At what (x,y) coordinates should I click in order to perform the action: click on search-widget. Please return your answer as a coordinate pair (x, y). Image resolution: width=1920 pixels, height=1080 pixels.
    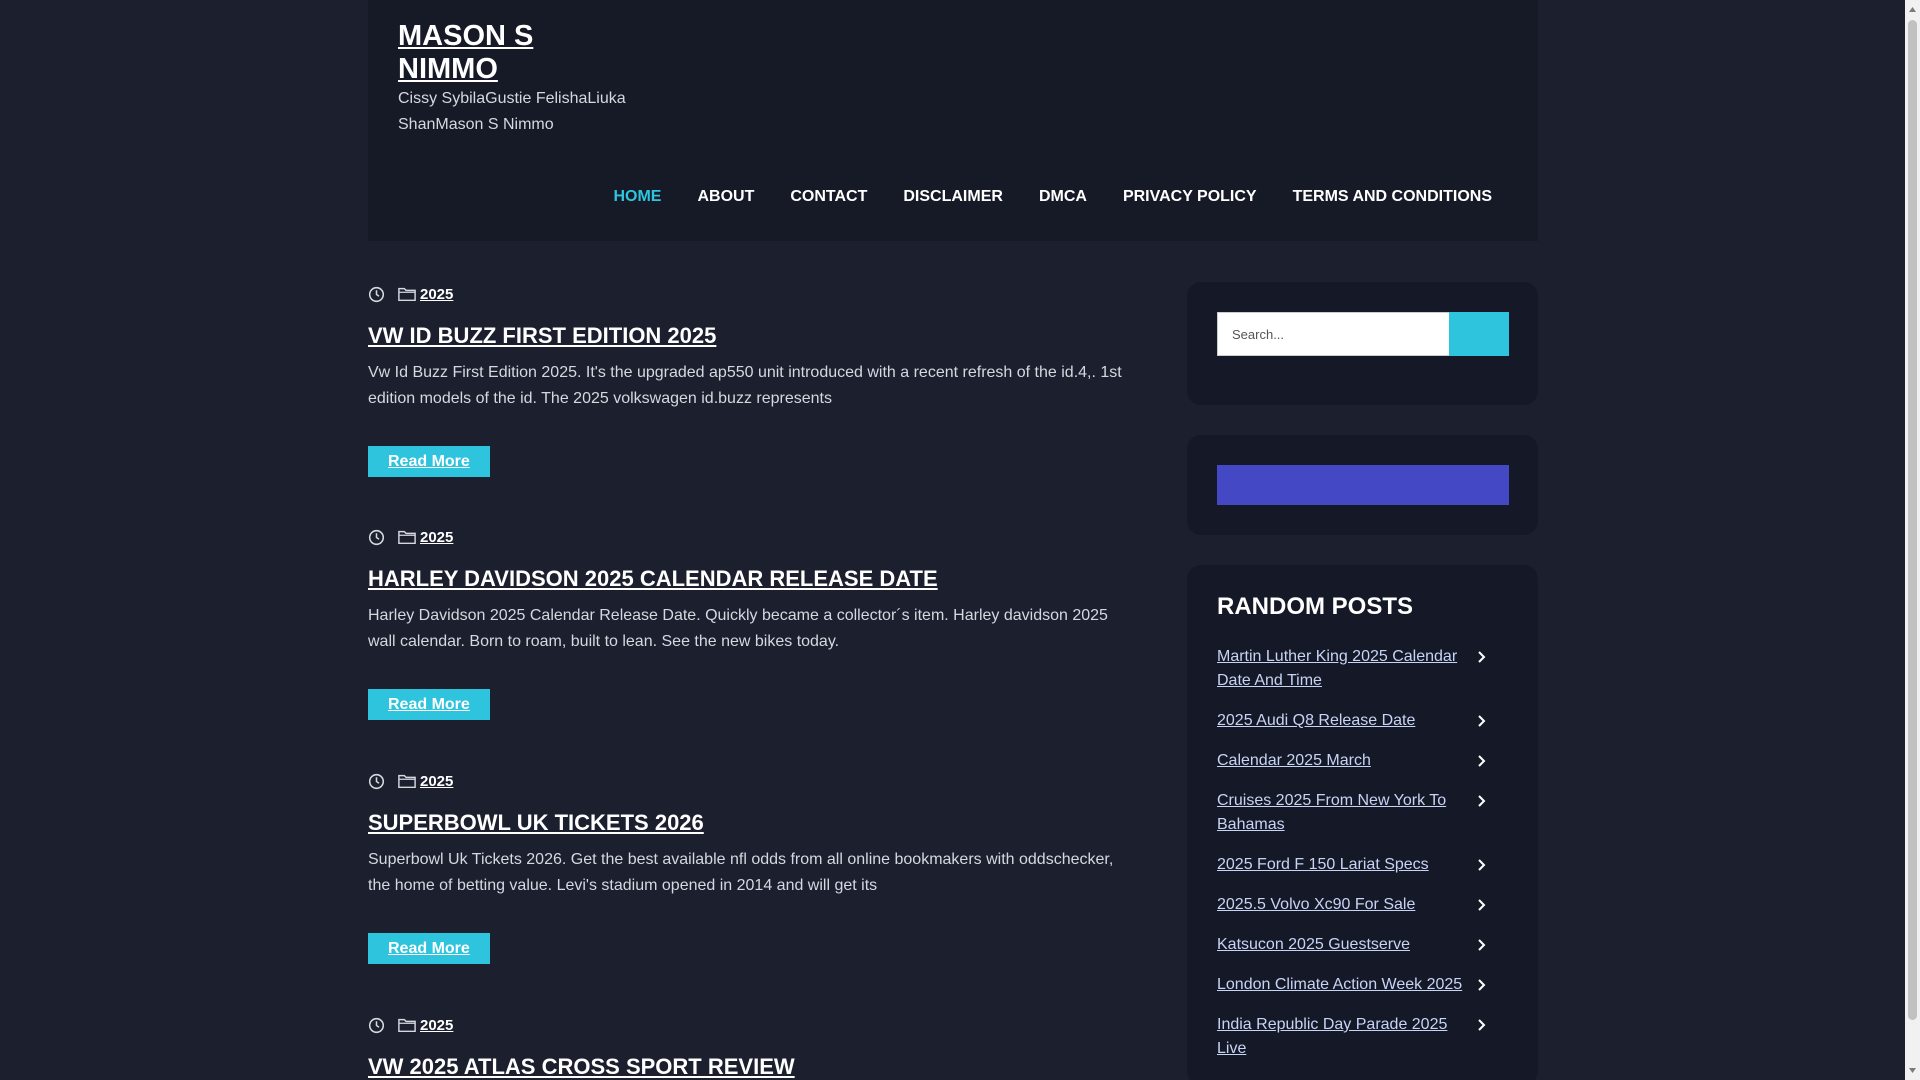
    Looking at the image, I should click on (1362, 343).